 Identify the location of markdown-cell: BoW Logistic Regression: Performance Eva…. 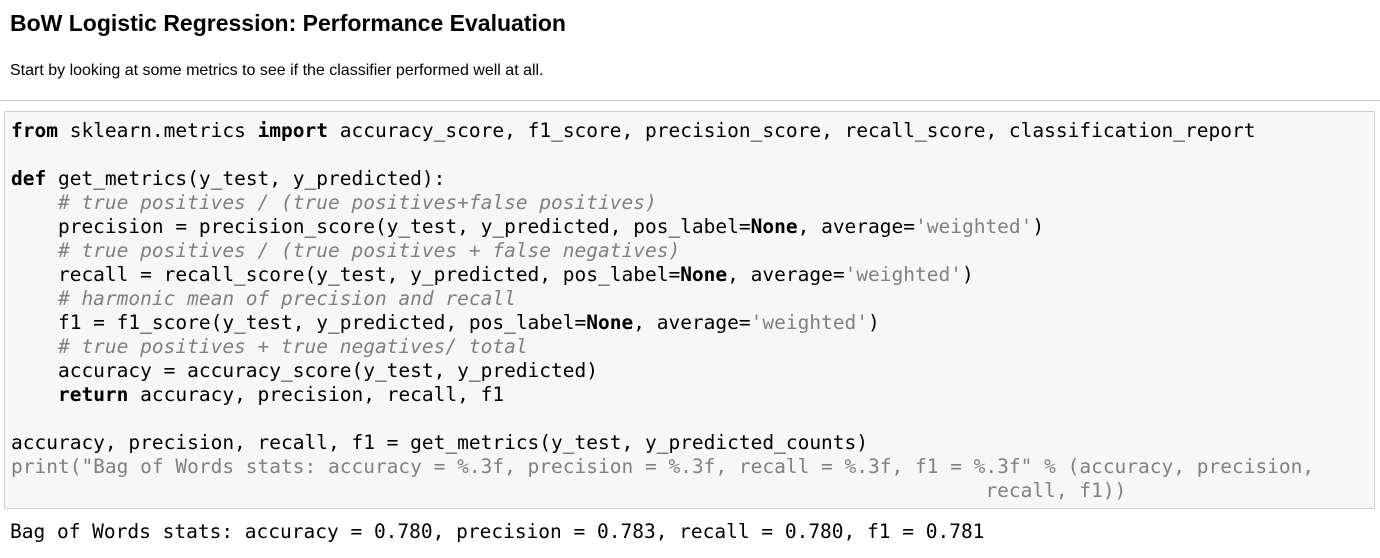
(690, 45).